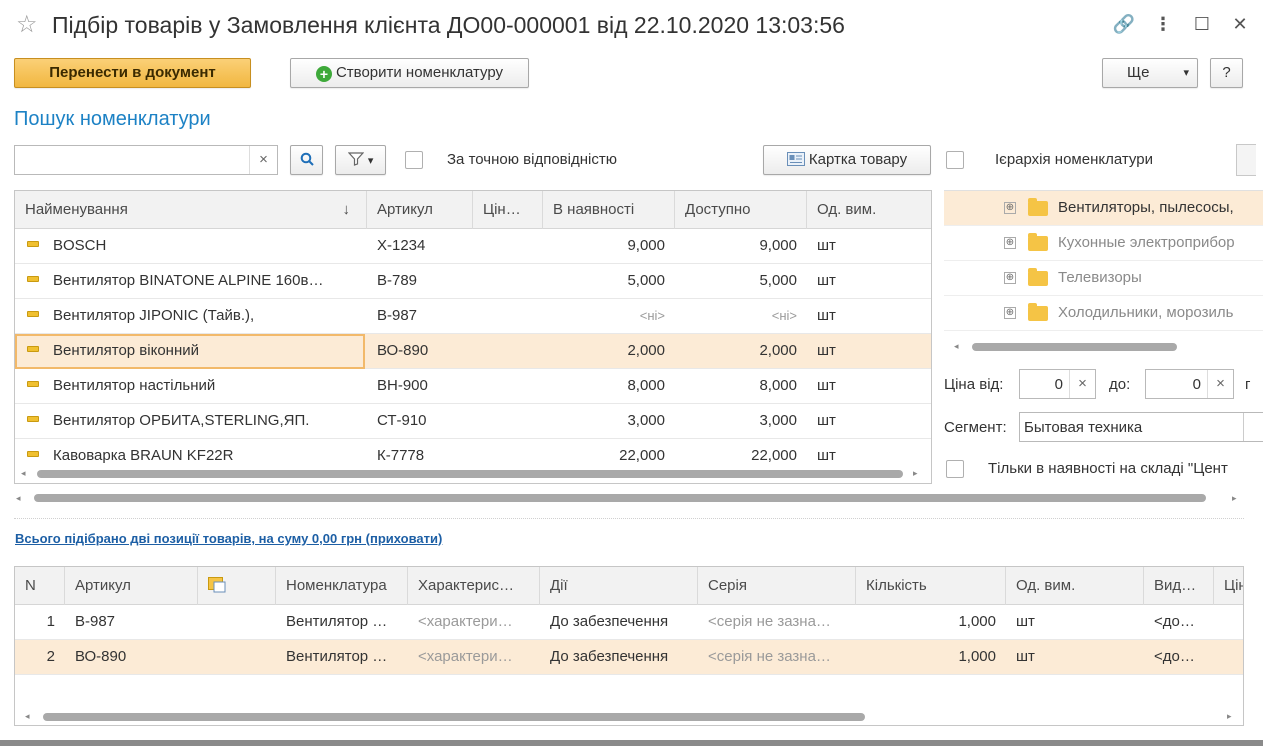 This screenshot has height=746, width=1263. What do you see at coordinates (619, 586) in the screenshot?
I see `column-header-action: Дії` at bounding box center [619, 586].